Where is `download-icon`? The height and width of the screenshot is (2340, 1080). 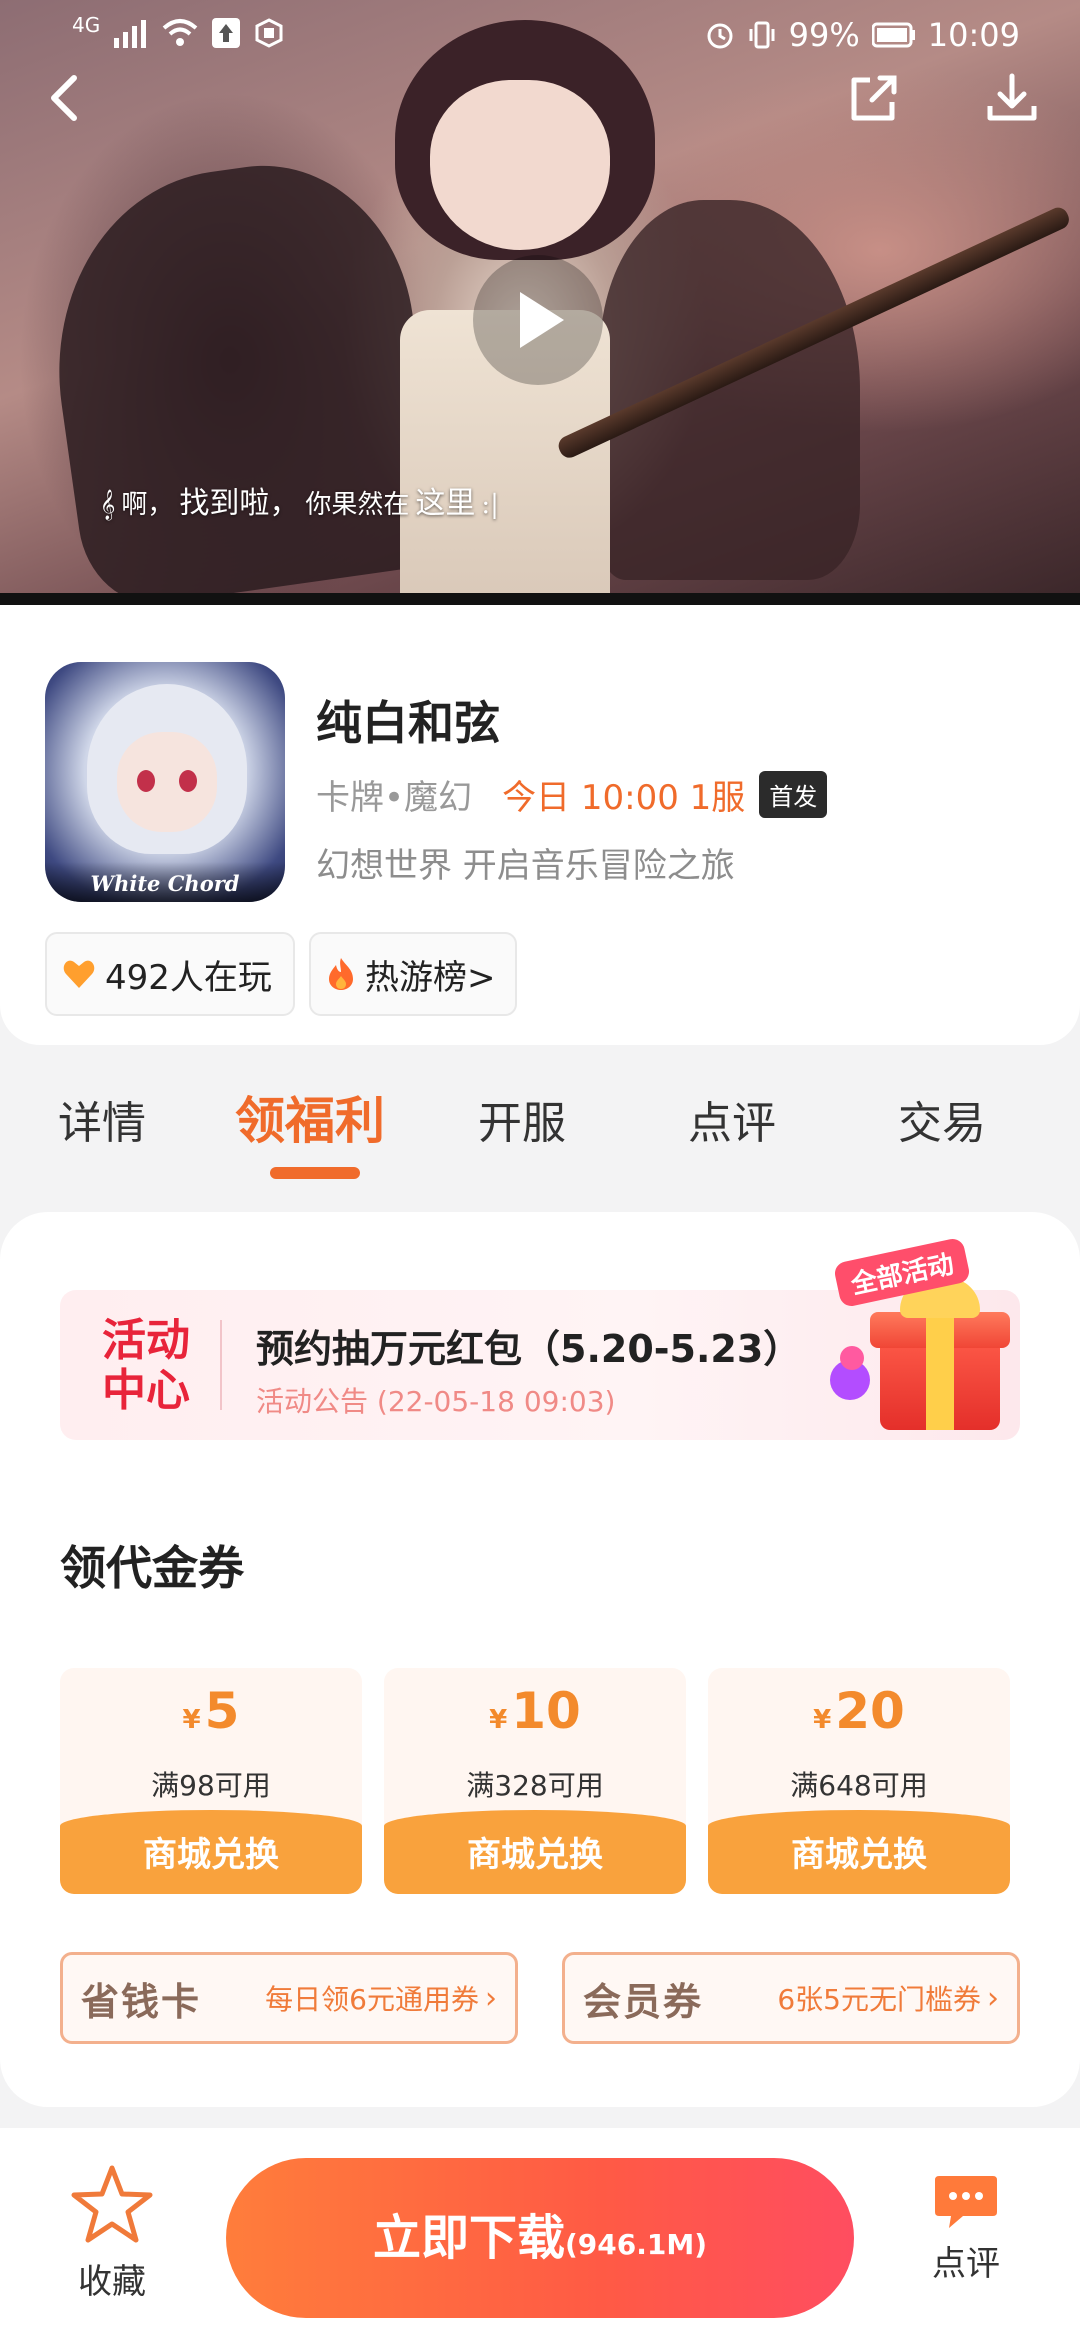
download-icon is located at coordinates (1012, 97).